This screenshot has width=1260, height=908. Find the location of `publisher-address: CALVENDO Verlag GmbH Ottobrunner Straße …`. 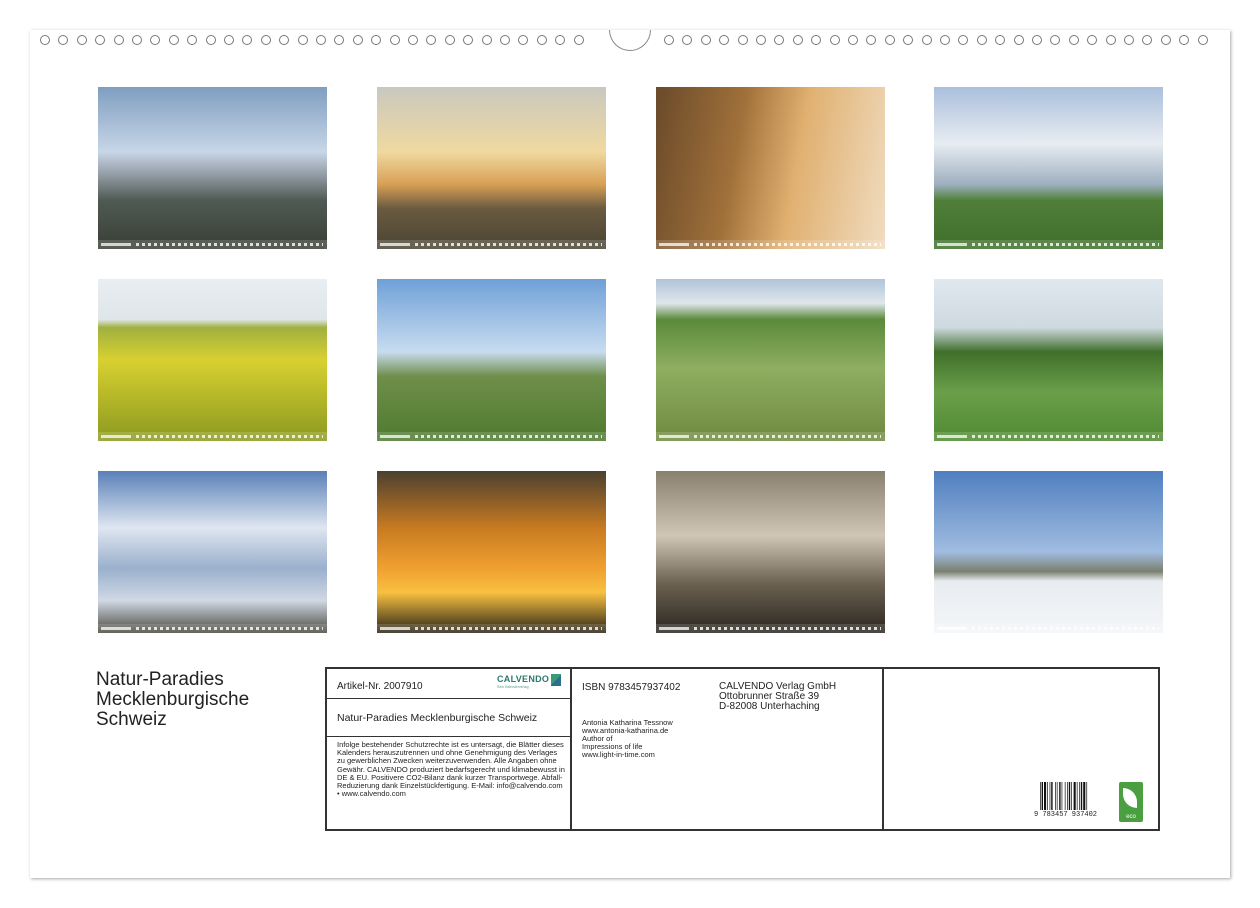

publisher-address: CALVENDO Verlag GmbH Ottobrunner Straße … is located at coordinates (777, 697).